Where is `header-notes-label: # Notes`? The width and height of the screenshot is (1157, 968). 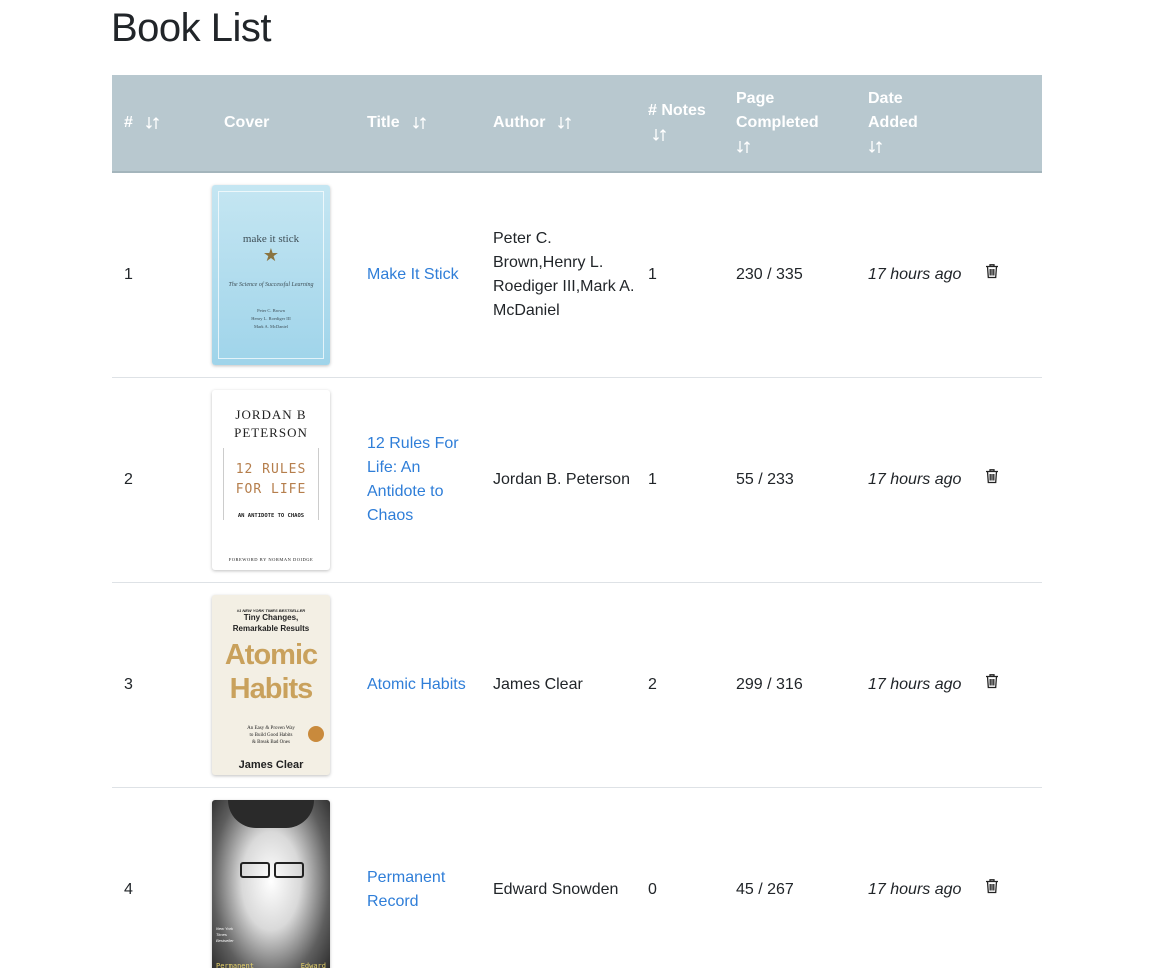
header-notes-label: # Notes is located at coordinates (677, 110).